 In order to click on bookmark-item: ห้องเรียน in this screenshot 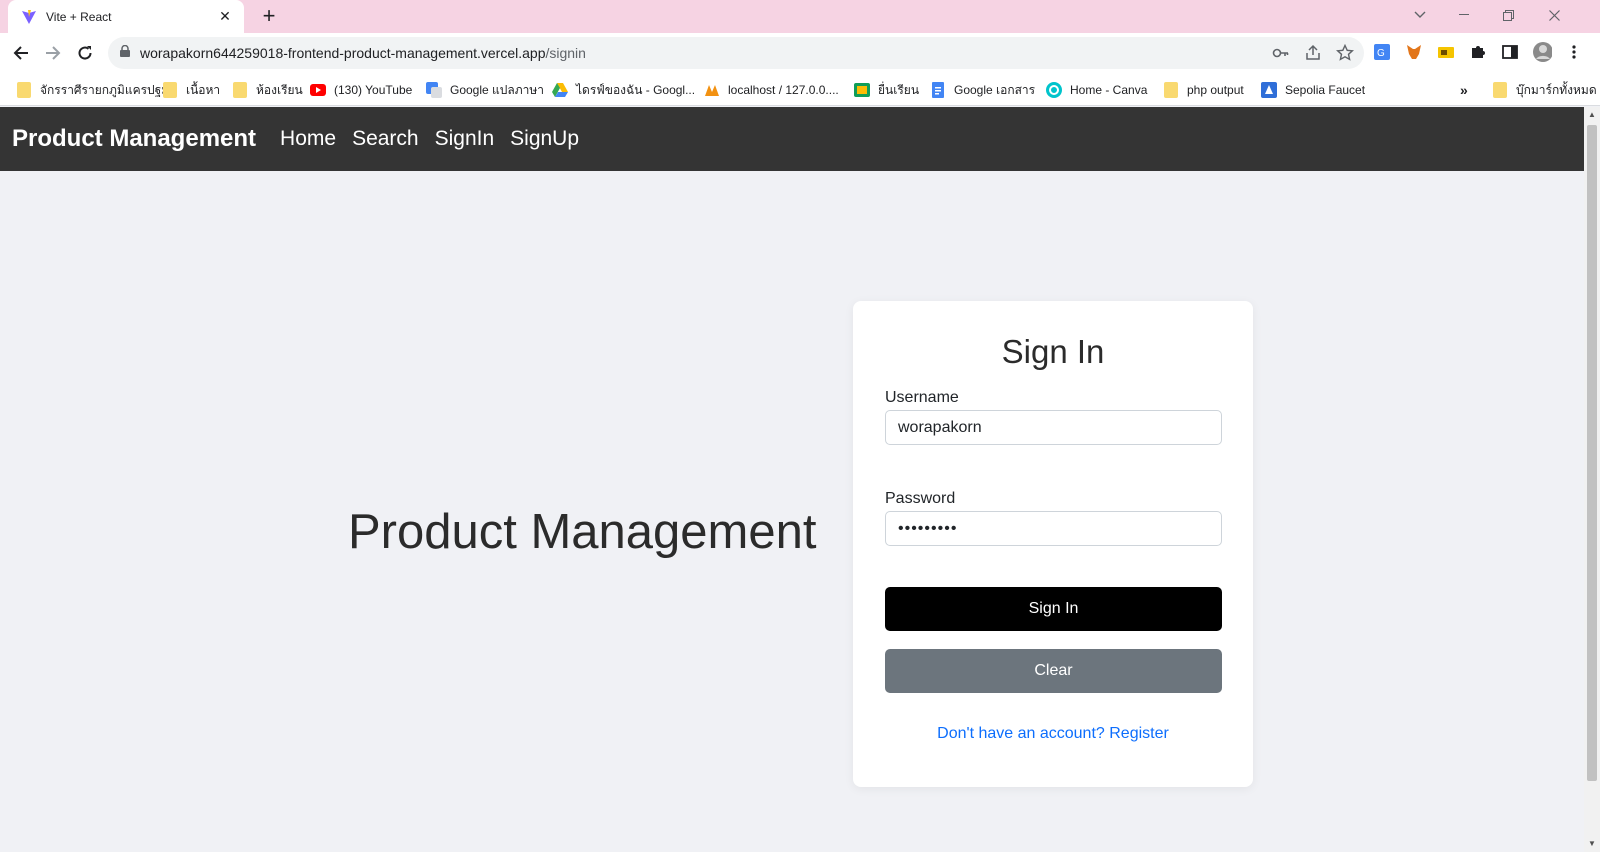, I will do `click(267, 90)`.